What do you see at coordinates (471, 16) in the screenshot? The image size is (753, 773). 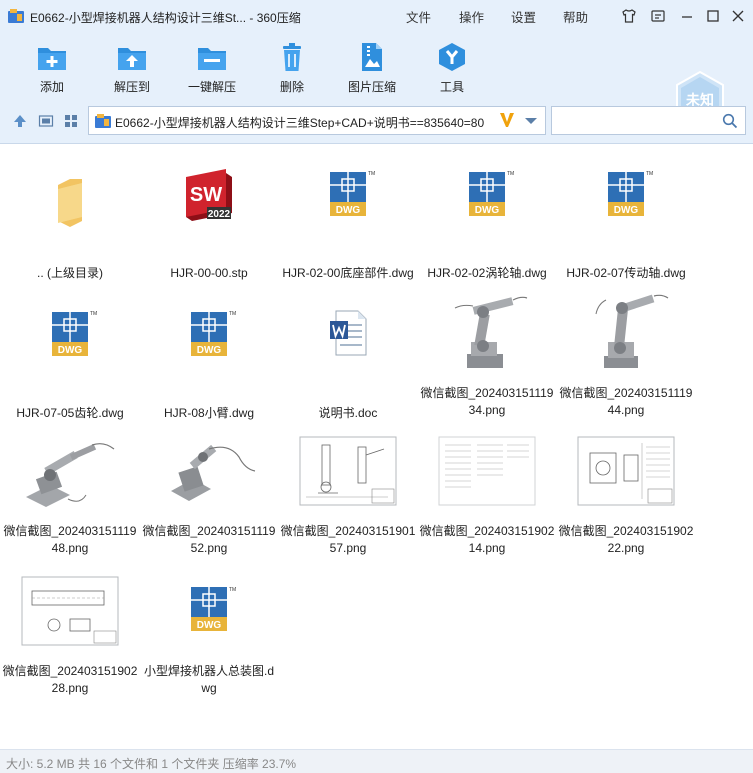 I see `menu-operation: 操作` at bounding box center [471, 16].